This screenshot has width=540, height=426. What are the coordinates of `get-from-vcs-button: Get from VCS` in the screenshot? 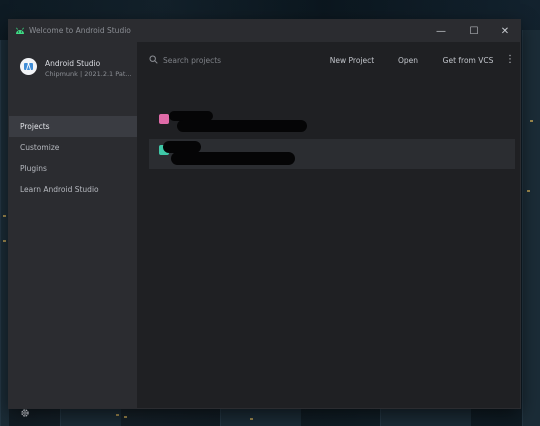 It's located at (468, 61).